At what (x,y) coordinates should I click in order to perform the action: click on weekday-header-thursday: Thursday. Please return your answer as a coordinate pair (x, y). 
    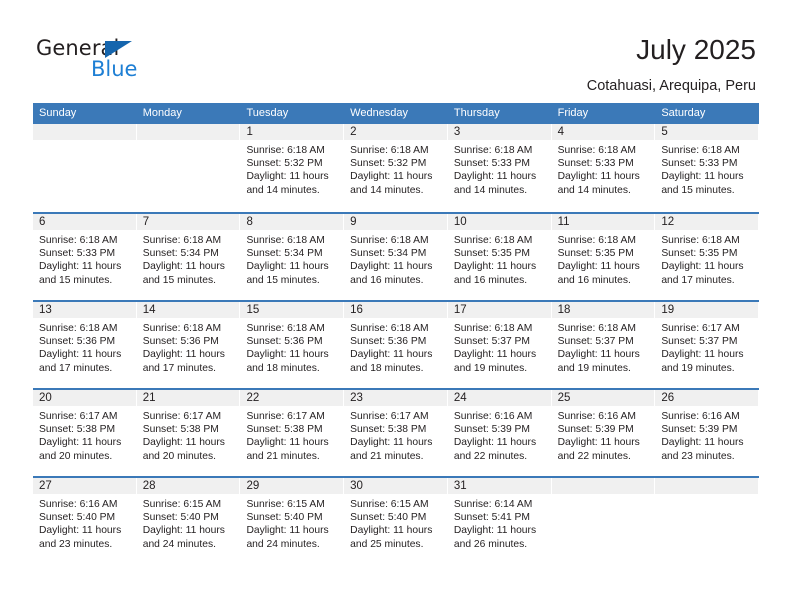
    Looking at the image, I should click on (476, 113).